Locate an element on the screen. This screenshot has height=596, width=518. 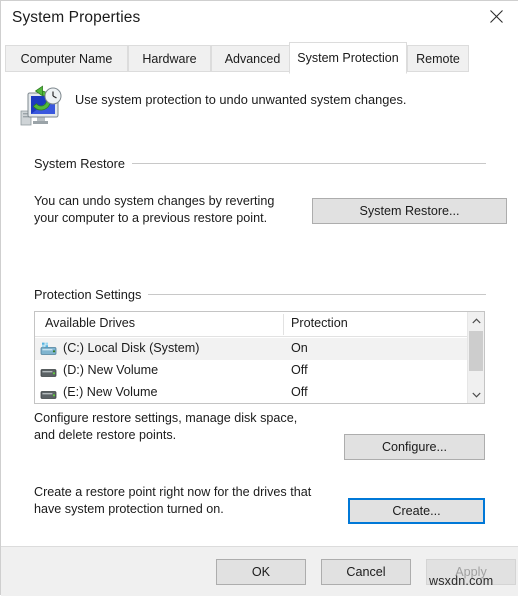
table-row: (E:) New Volume Off is located at coordinates (259, 392).